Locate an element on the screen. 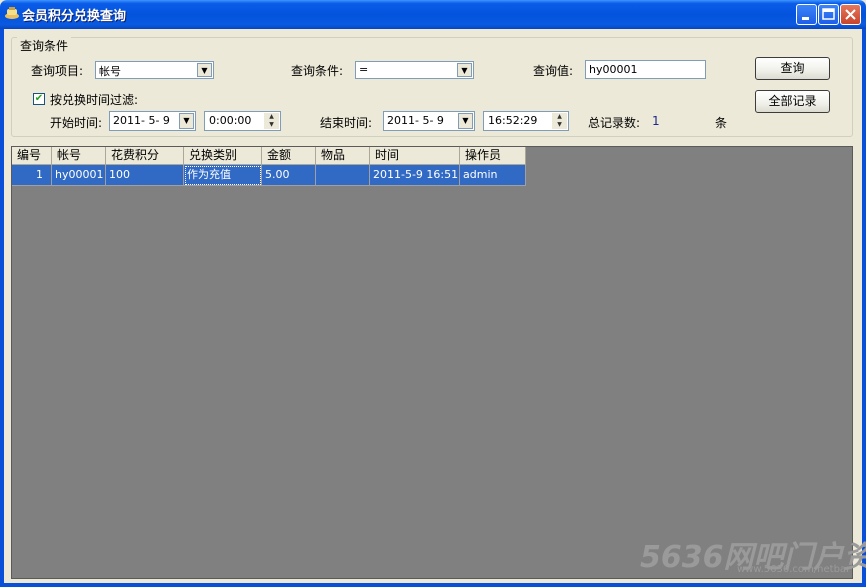  column-header: 物品 is located at coordinates (343, 156).